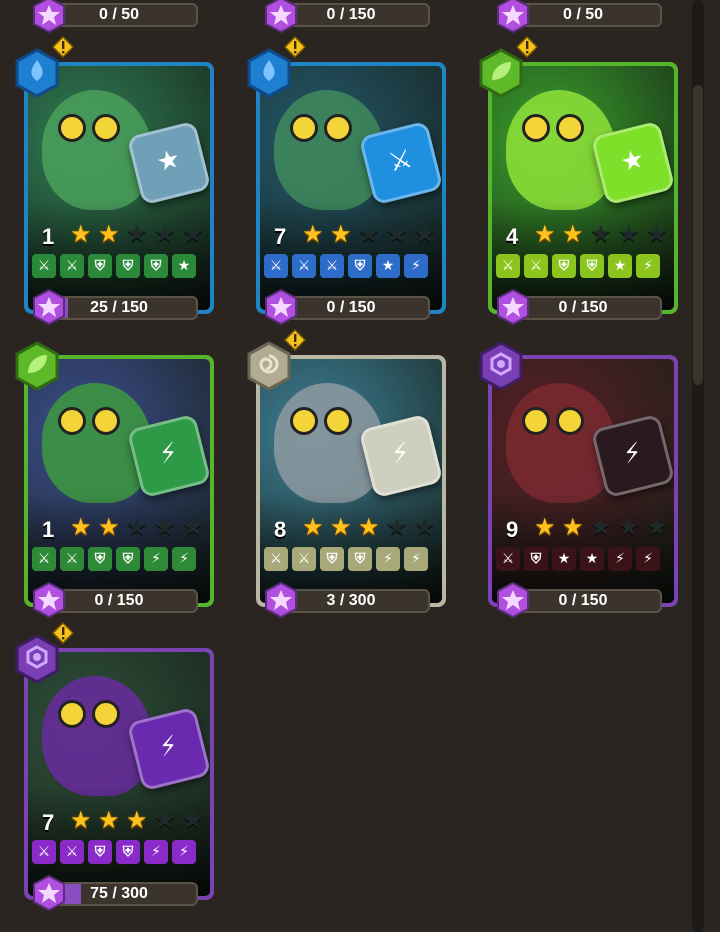 The width and height of the screenshot is (720, 932). What do you see at coordinates (512, 236) in the screenshot?
I see `card-level: 4` at bounding box center [512, 236].